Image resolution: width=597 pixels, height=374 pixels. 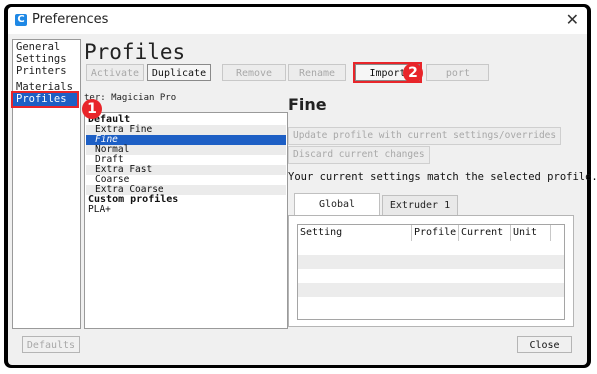 What do you see at coordinates (115, 72) in the screenshot?
I see `activate-button: Activate` at bounding box center [115, 72].